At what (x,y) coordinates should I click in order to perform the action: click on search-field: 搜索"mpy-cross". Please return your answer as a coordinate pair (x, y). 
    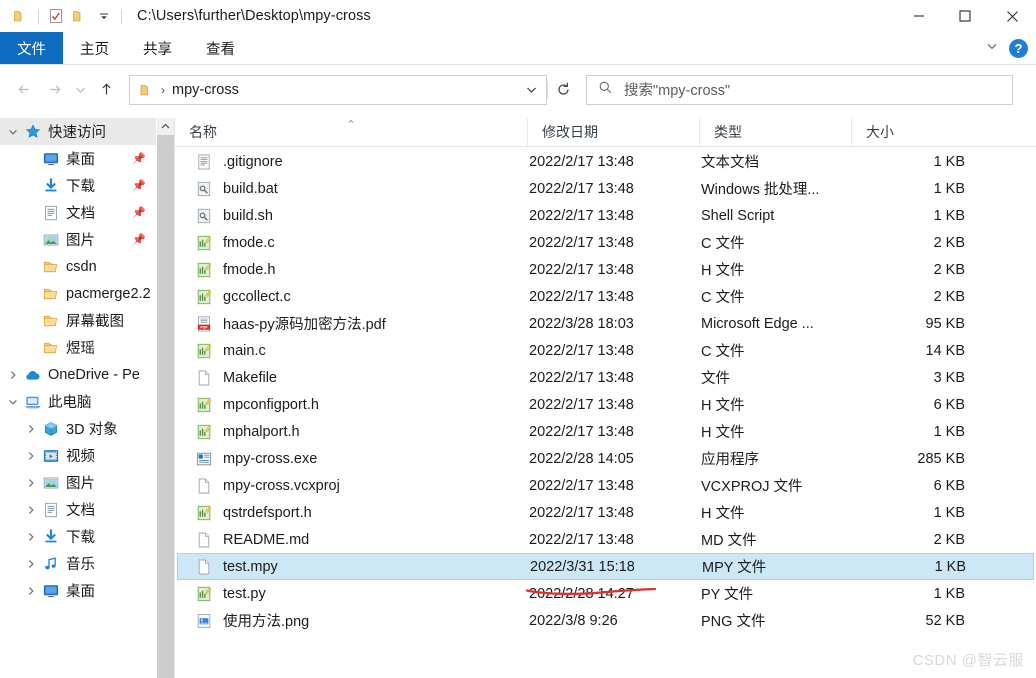
    Looking at the image, I should click on (799, 89).